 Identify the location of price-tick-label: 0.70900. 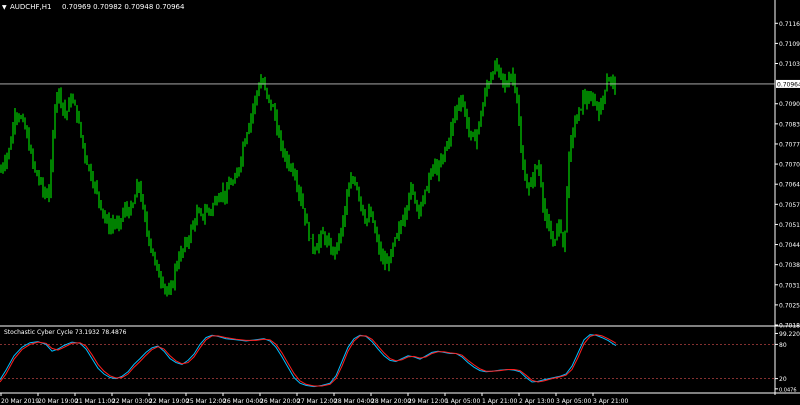
(789, 104).